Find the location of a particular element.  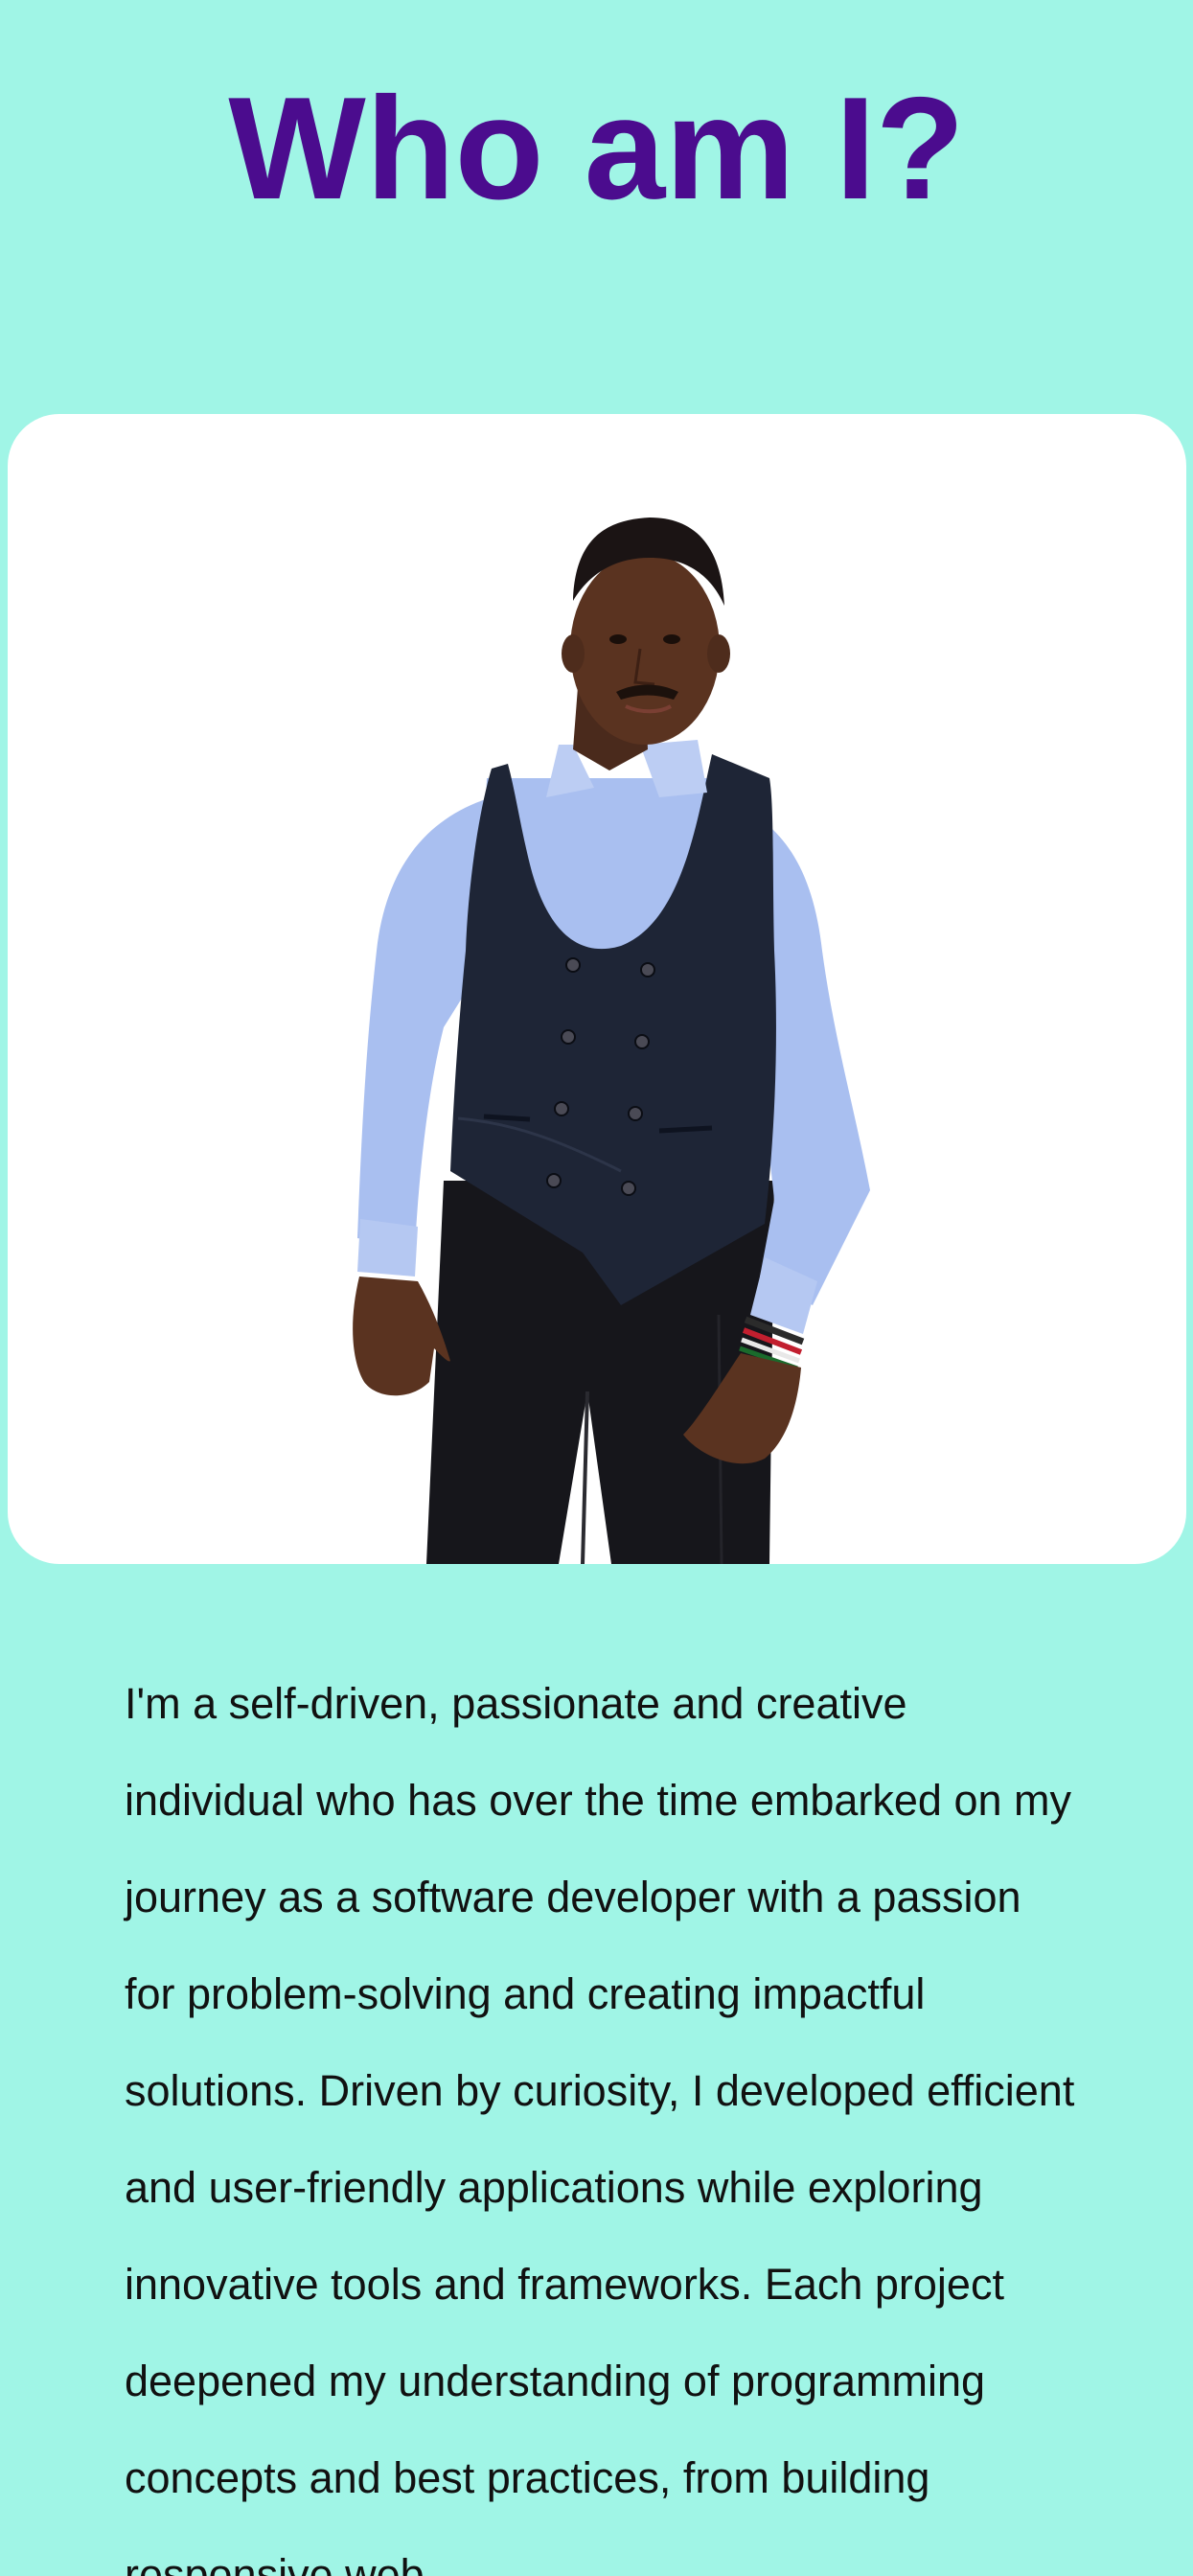

head is located at coordinates (645, 649).